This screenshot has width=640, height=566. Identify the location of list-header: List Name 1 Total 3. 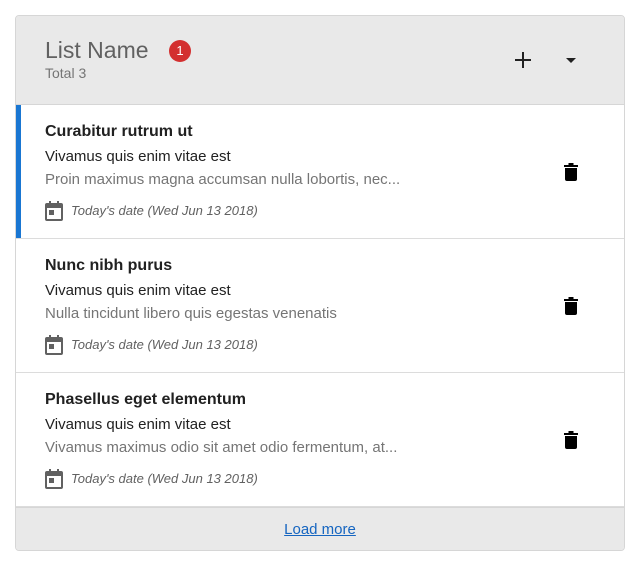
(320, 60).